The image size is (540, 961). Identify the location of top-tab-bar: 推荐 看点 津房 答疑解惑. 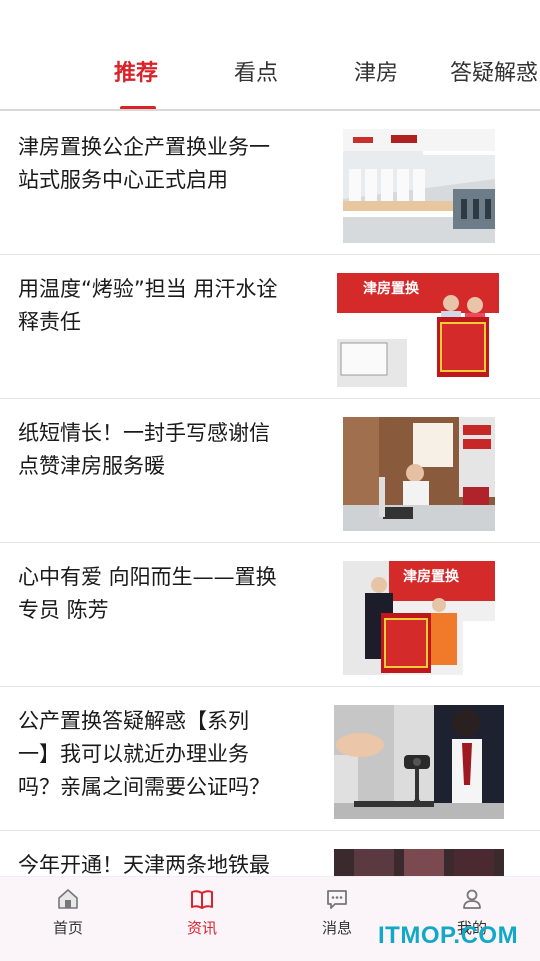
(270, 55).